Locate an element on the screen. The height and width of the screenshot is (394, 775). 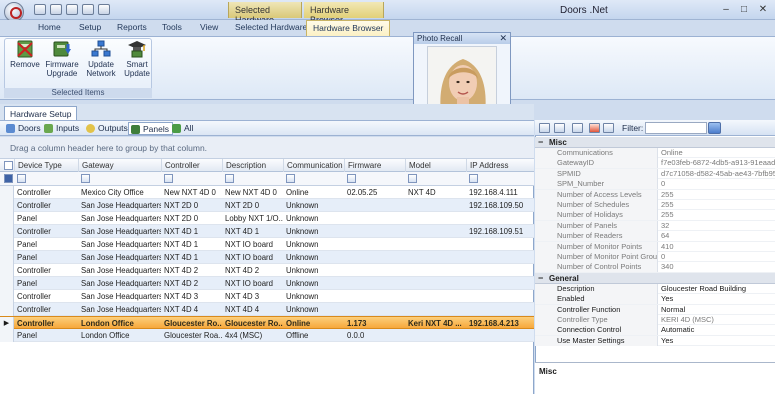
property-row: Enabled Yes is located at coordinates (655, 299).